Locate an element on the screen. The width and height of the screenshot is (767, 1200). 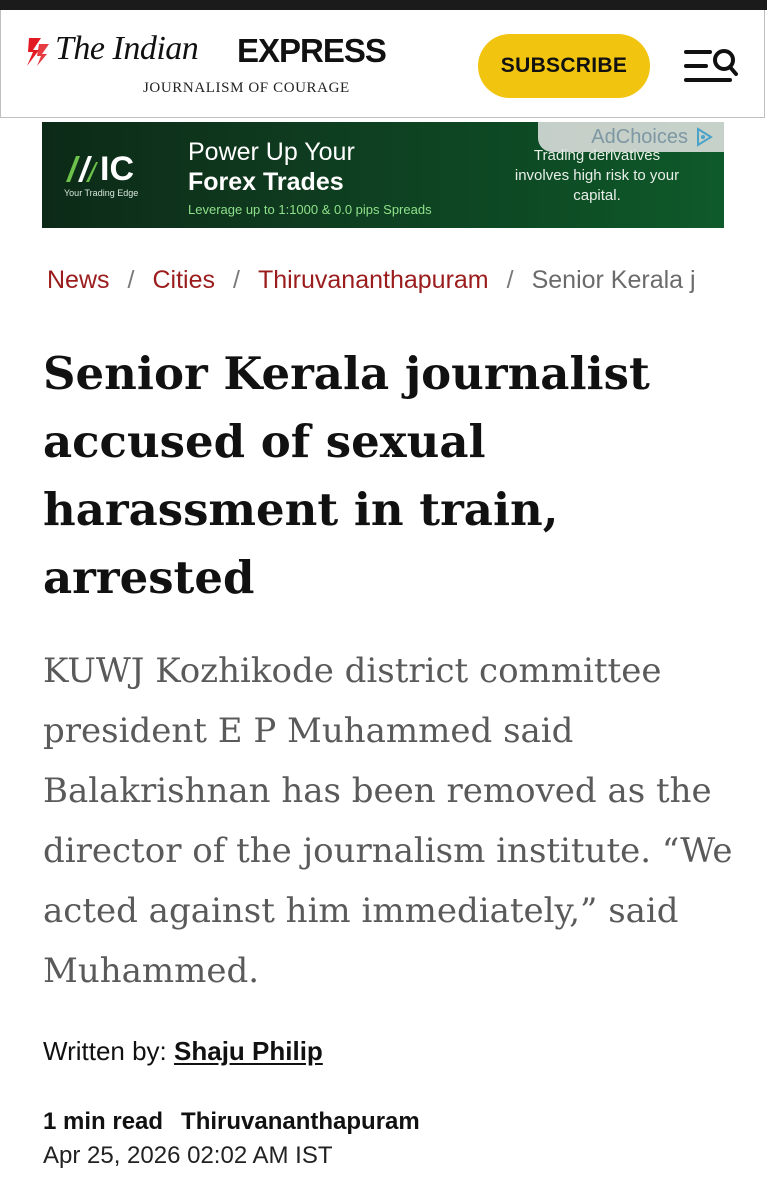
breadcrumb-cities: Cities is located at coordinates (183, 280).